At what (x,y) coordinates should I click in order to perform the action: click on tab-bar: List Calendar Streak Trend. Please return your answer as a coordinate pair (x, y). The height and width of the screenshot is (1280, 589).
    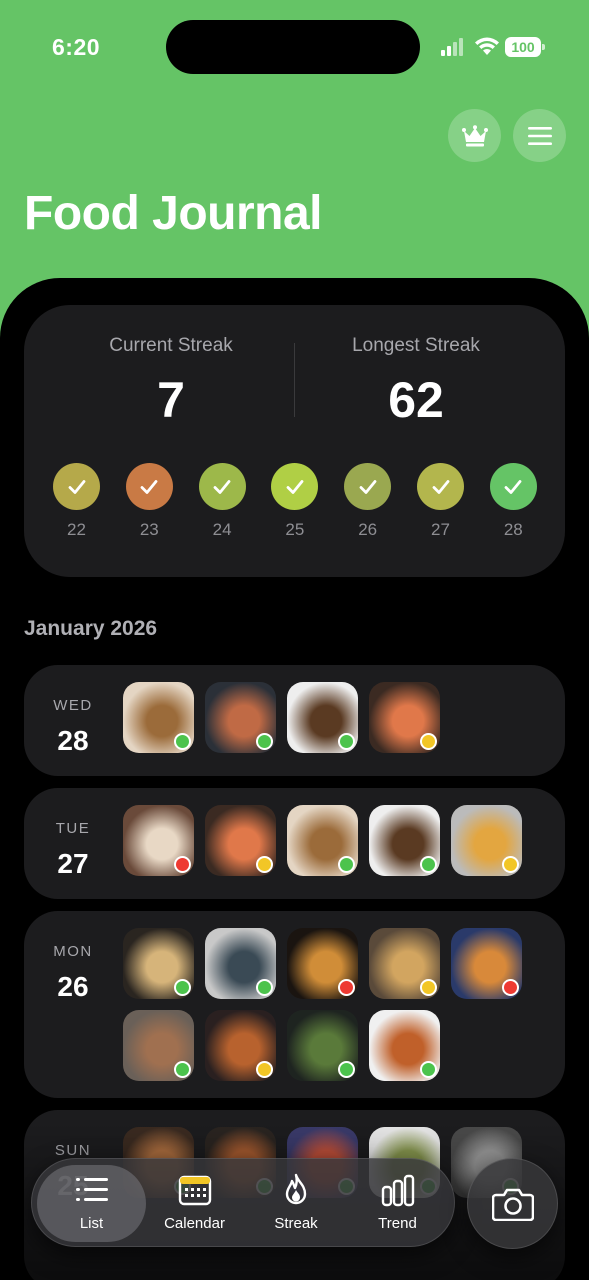
    Looking at the image, I should click on (243, 1202).